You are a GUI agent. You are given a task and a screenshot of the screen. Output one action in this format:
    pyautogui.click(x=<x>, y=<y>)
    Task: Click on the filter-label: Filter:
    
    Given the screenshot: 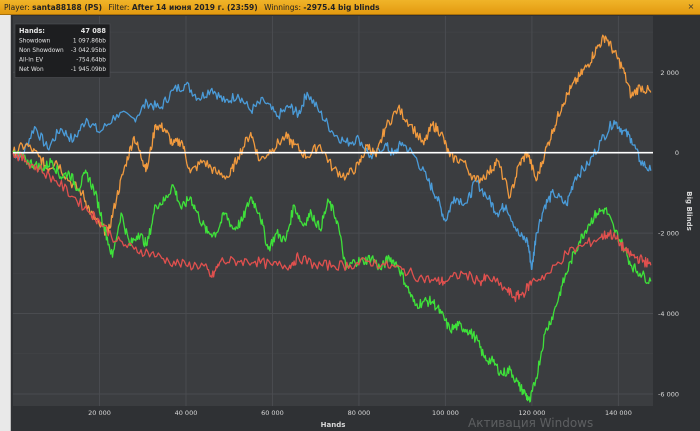 What is the action you would take?
    pyautogui.click(x=119, y=7)
    